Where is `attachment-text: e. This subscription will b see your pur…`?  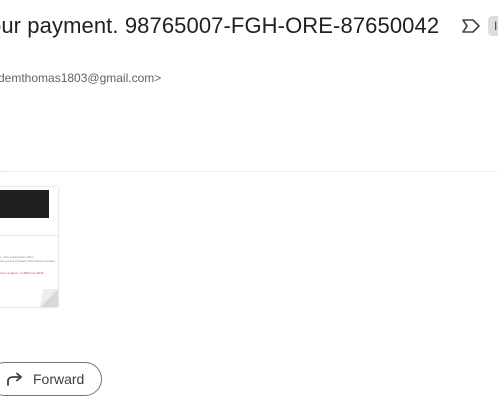
attachment-text: e. This subscription will b see your pur… is located at coordinates (28, 259).